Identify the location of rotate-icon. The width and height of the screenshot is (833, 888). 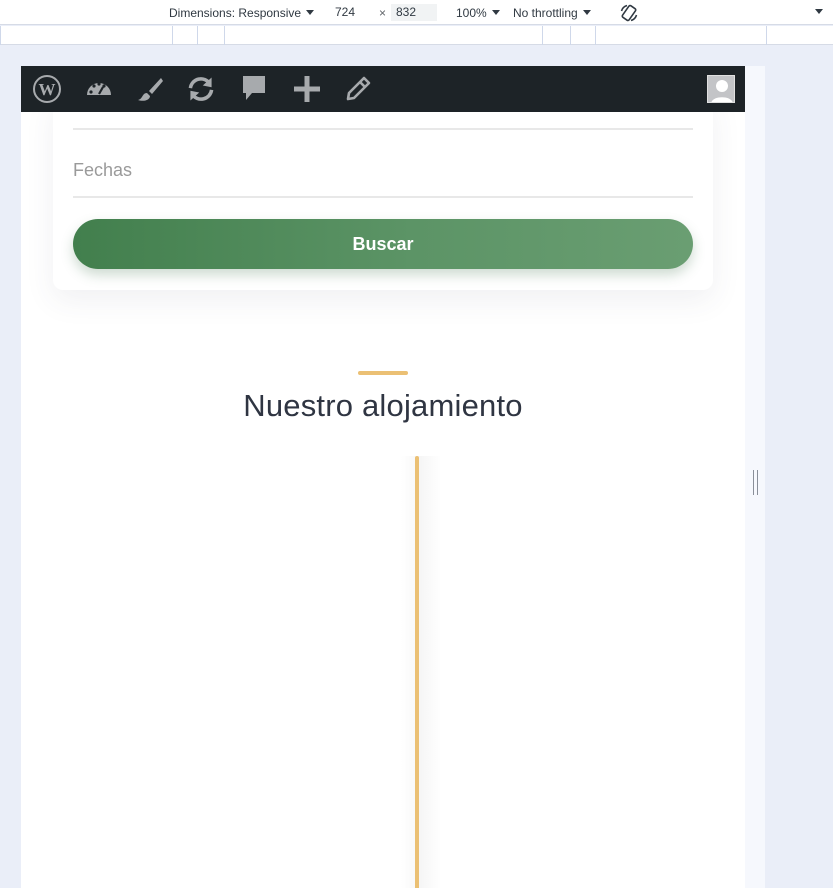
(629, 15).